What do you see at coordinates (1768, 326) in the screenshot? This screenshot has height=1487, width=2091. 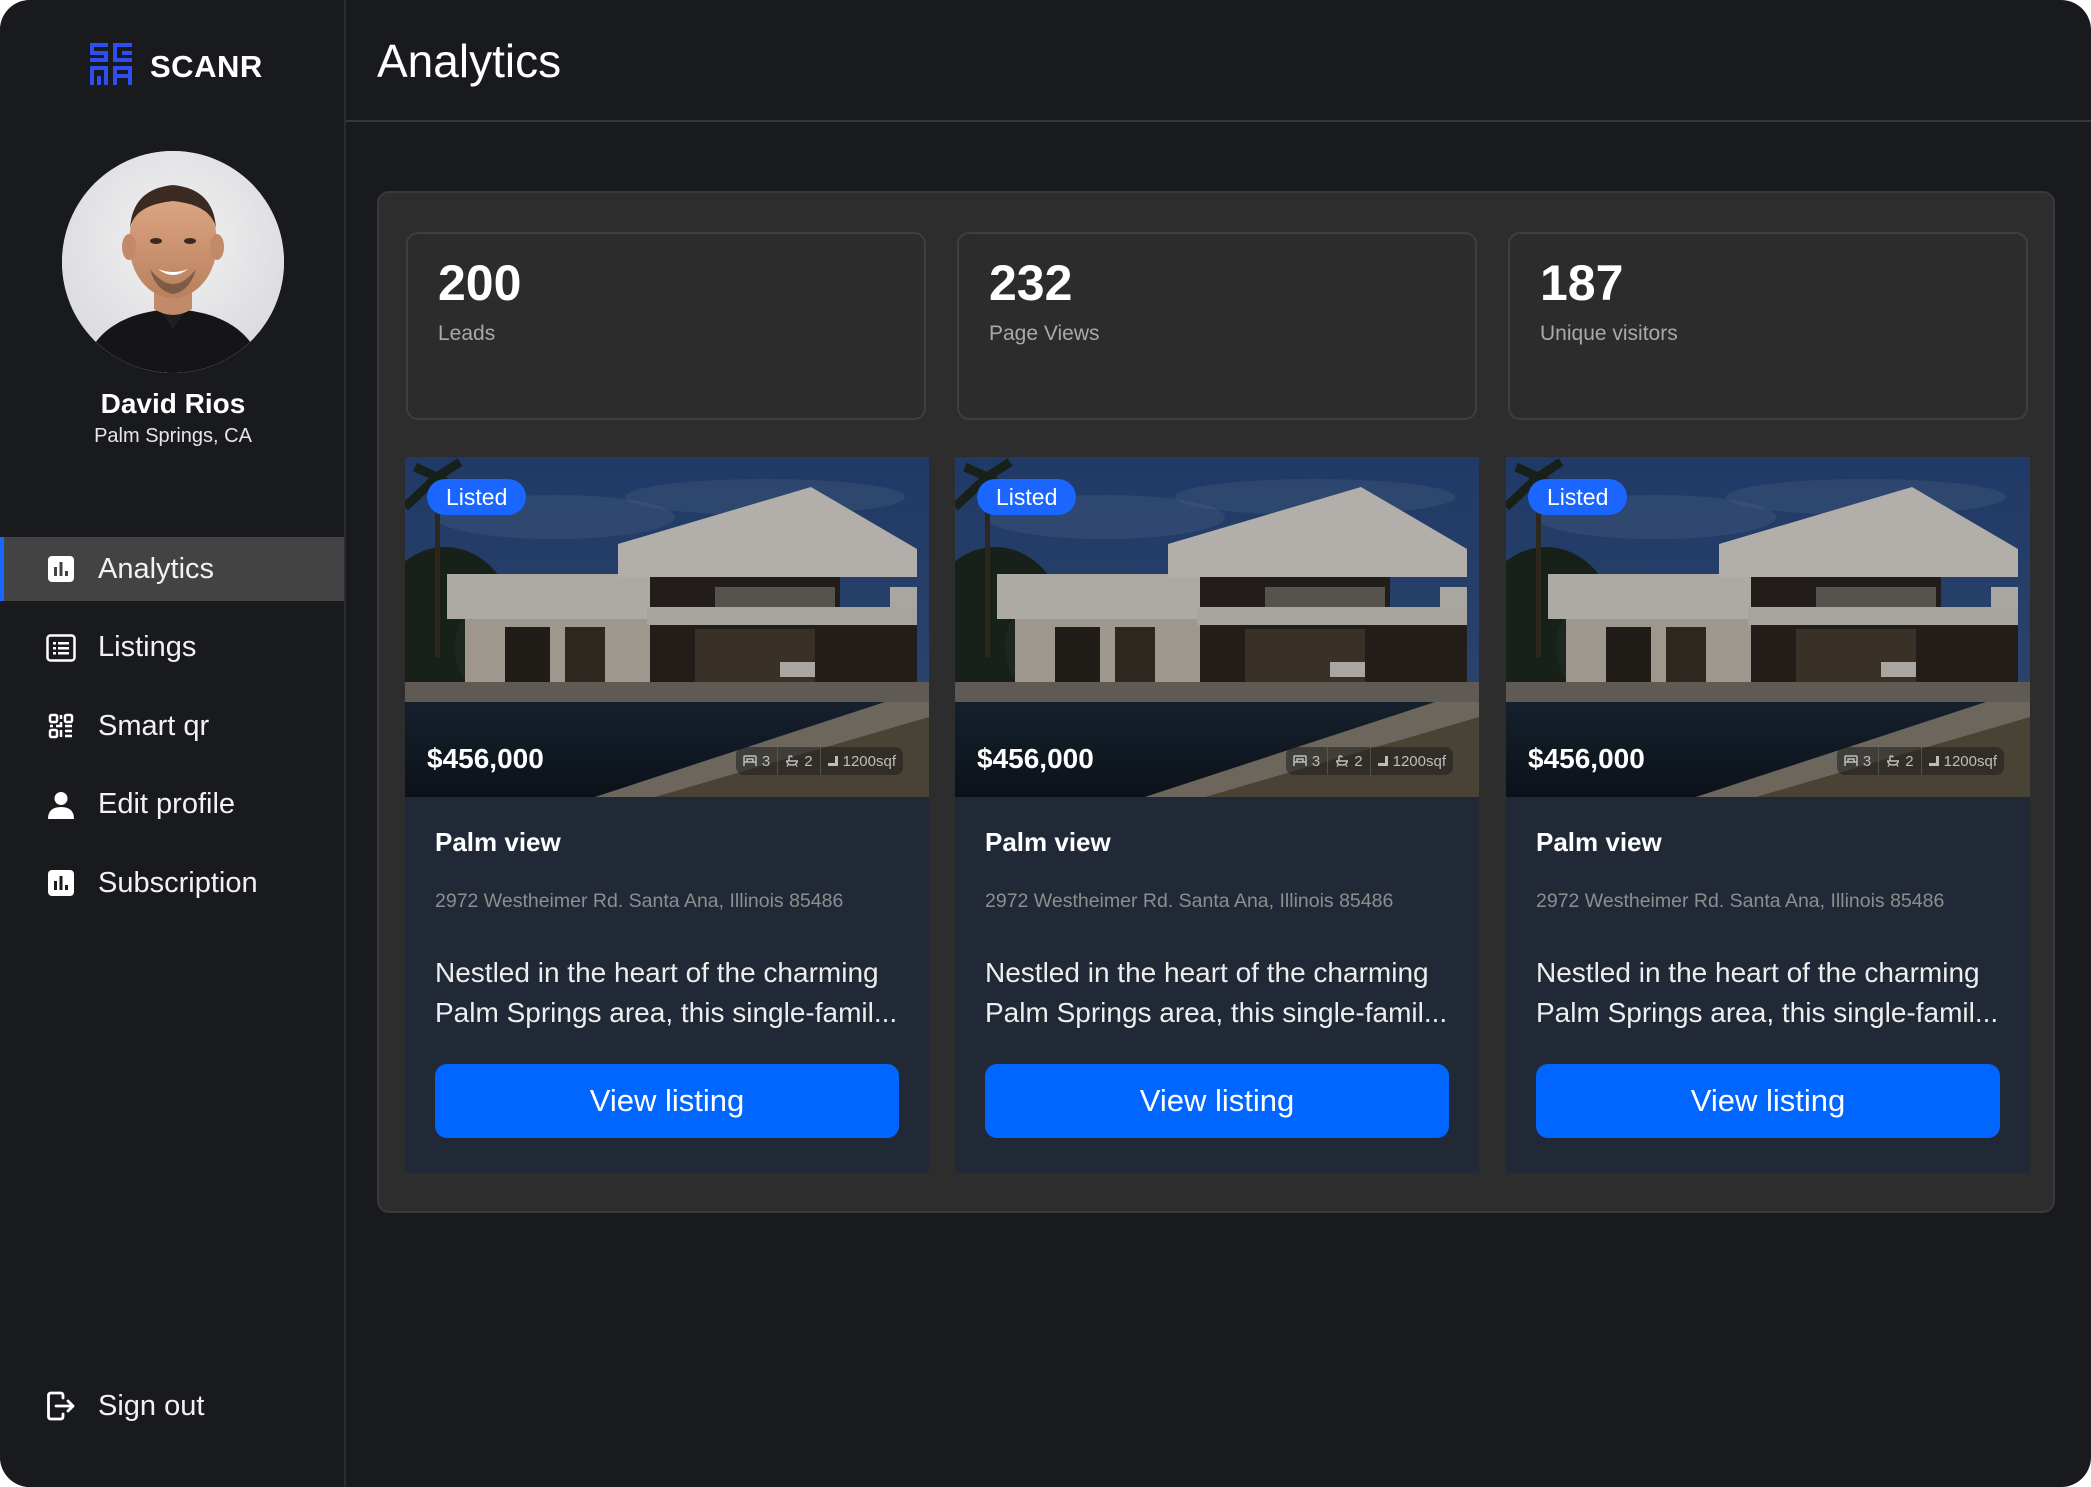 I see `stat-card-unique-visitors: 187 Unique visitors` at bounding box center [1768, 326].